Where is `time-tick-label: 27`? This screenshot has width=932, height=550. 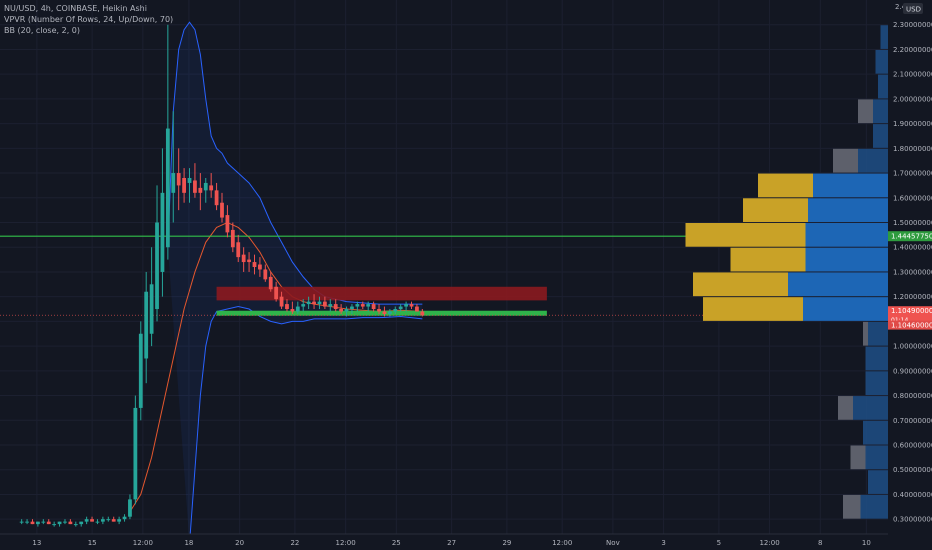
time-tick-label: 27 is located at coordinates (451, 543).